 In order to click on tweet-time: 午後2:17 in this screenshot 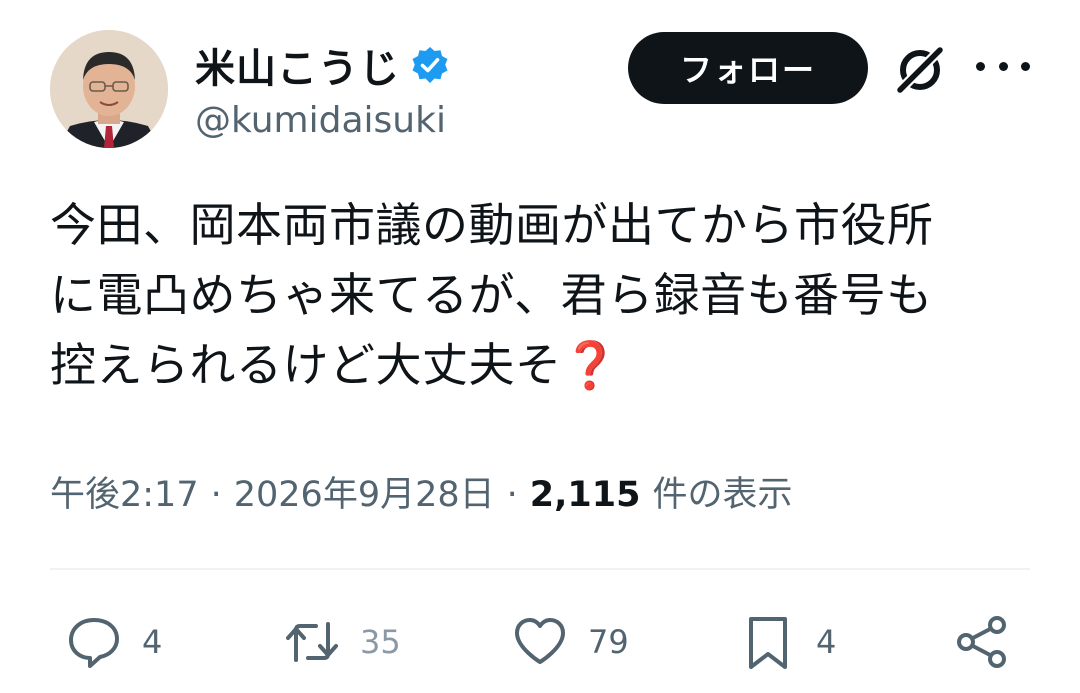, I will do `click(124, 491)`.